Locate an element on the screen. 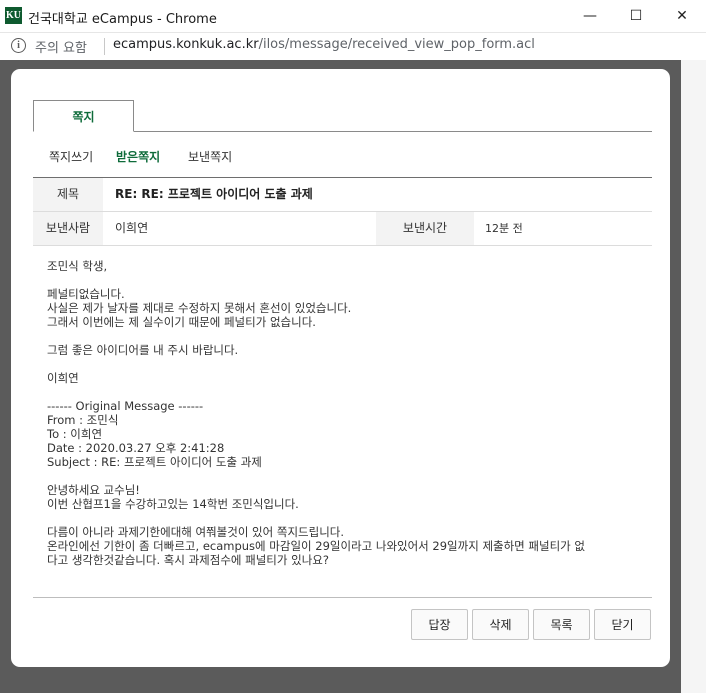 The width and height of the screenshot is (706, 693). subnav-sent: 보낸쪽지 is located at coordinates (210, 156).